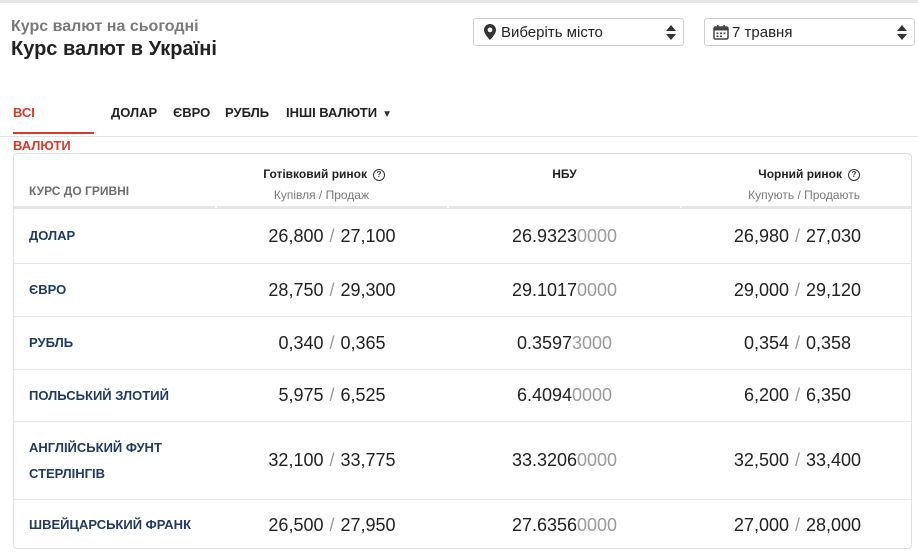 Image resolution: width=918 pixels, height=552 pixels. I want to click on currency-name: ПОЛЬСЬКИЙ ЗЛОТИЙ, so click(99, 396).